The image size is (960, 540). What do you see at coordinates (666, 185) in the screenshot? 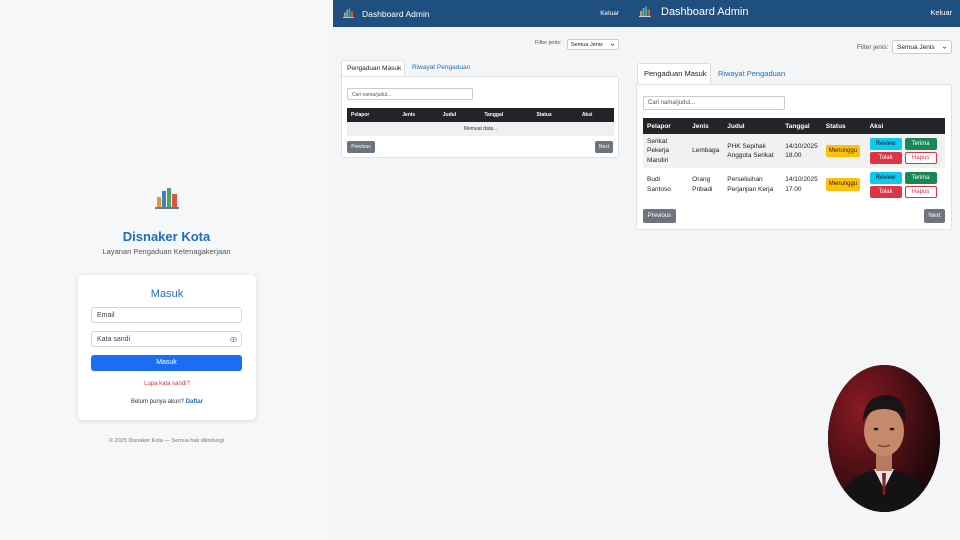
I see `reporter-cell: Budi Santoso` at bounding box center [666, 185].